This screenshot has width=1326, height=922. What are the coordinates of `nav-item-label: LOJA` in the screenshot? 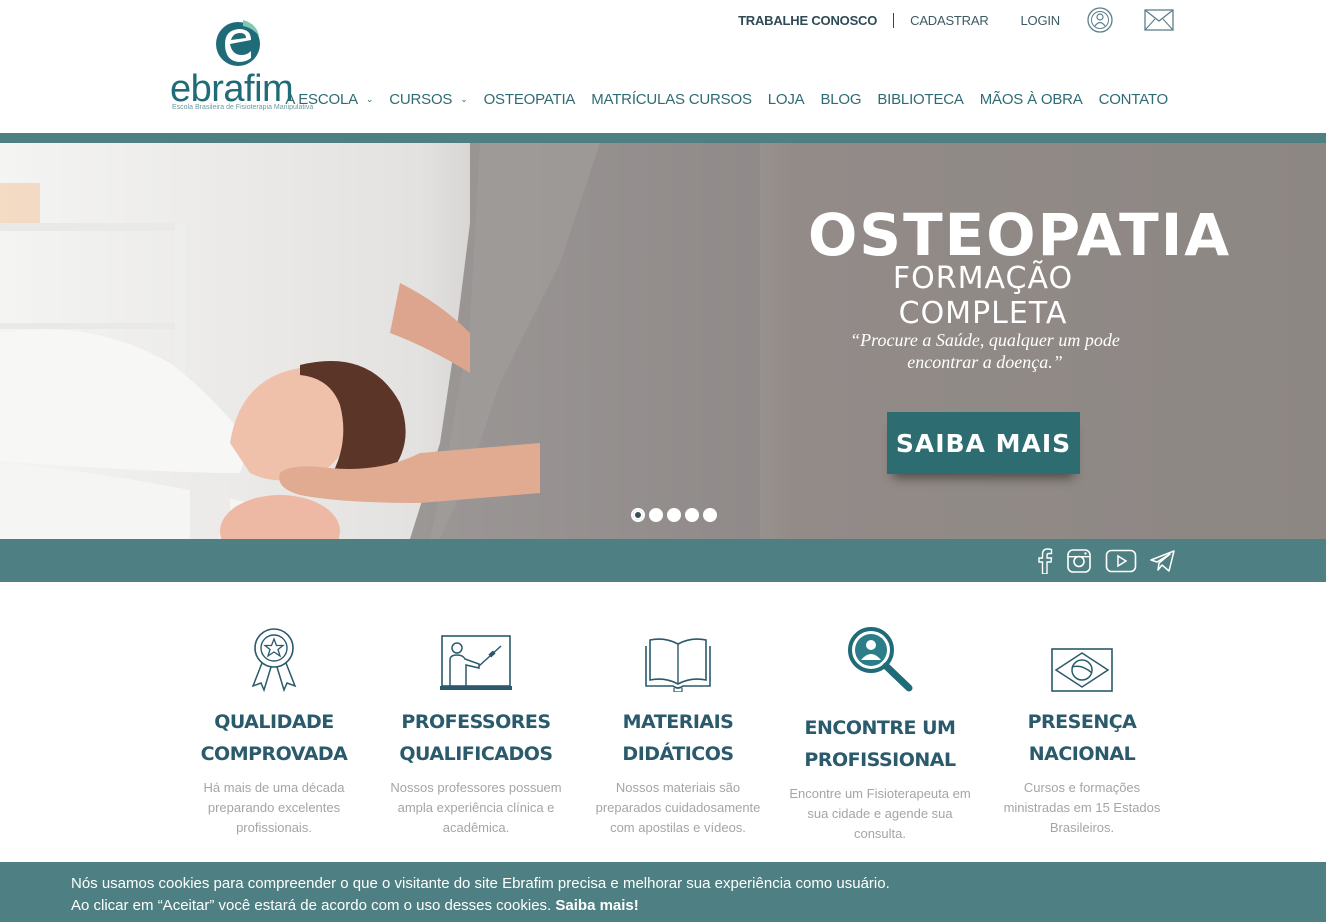 It's located at (786, 99).